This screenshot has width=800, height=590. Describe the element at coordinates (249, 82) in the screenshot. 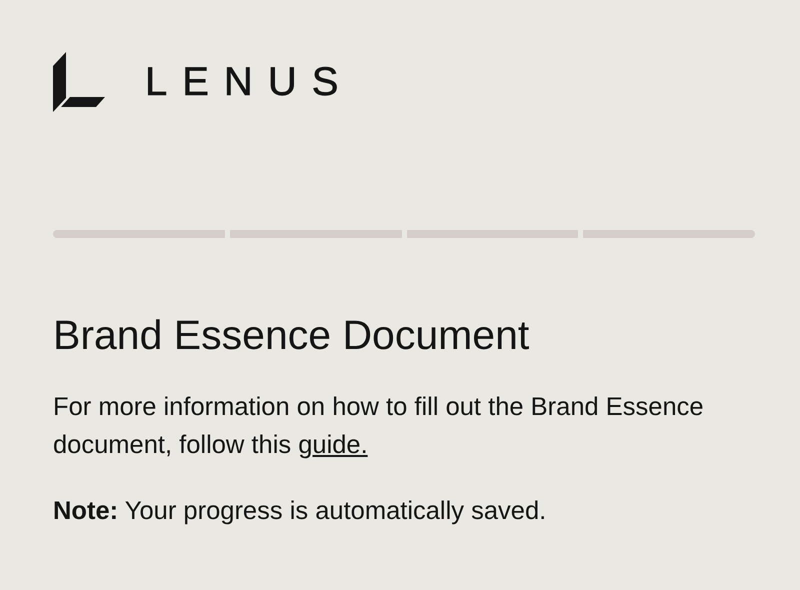

I see `logo-text: LENUS` at that location.